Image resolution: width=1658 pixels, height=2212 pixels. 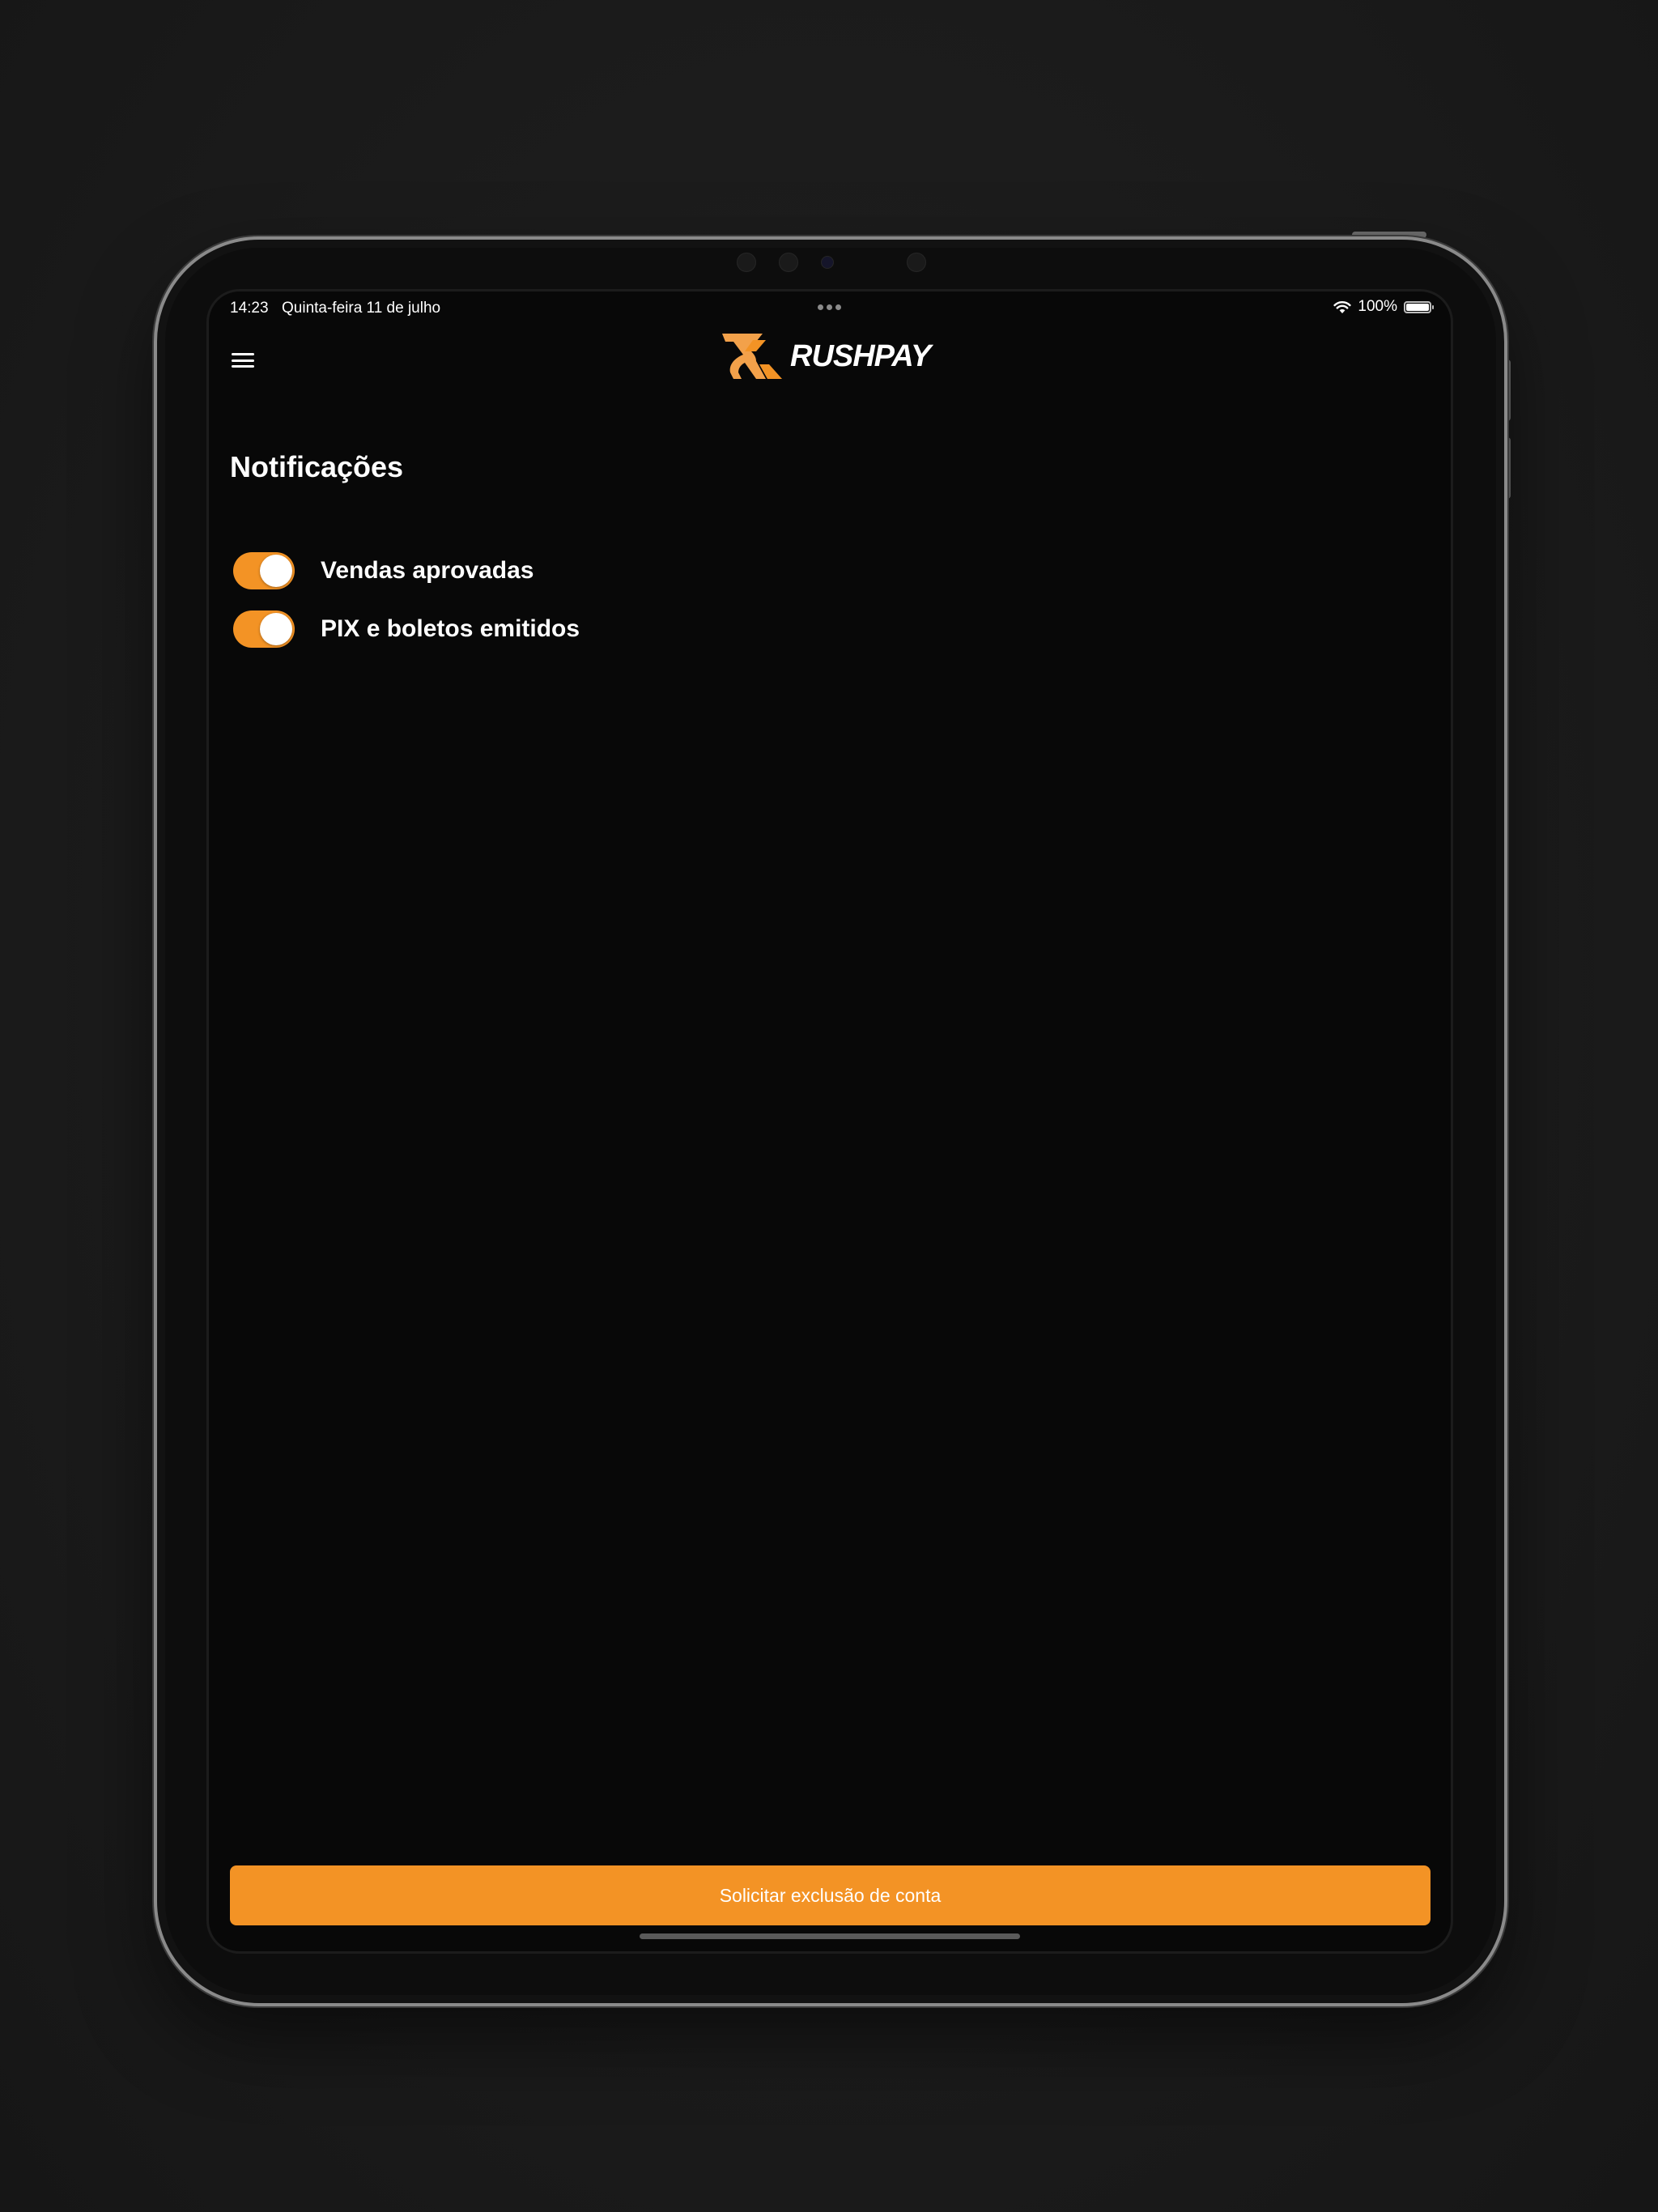 What do you see at coordinates (249, 309) in the screenshot?
I see `status-time: 14:23` at bounding box center [249, 309].